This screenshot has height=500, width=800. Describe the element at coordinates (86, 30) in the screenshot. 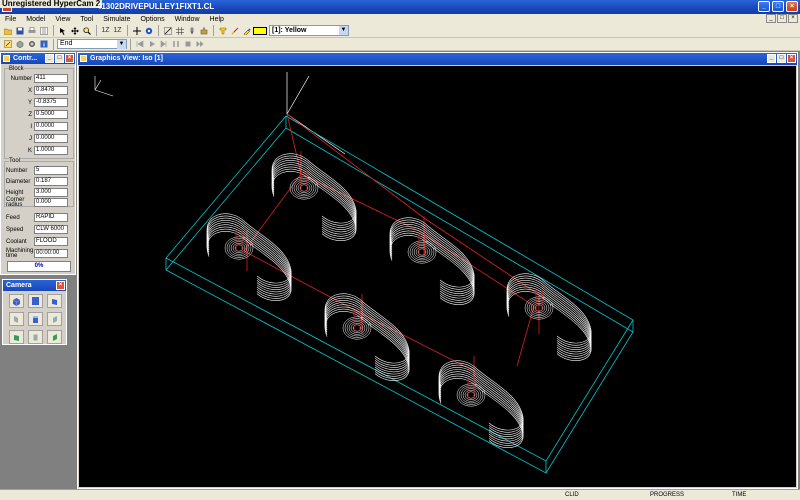

I see `zoom-icon` at that location.